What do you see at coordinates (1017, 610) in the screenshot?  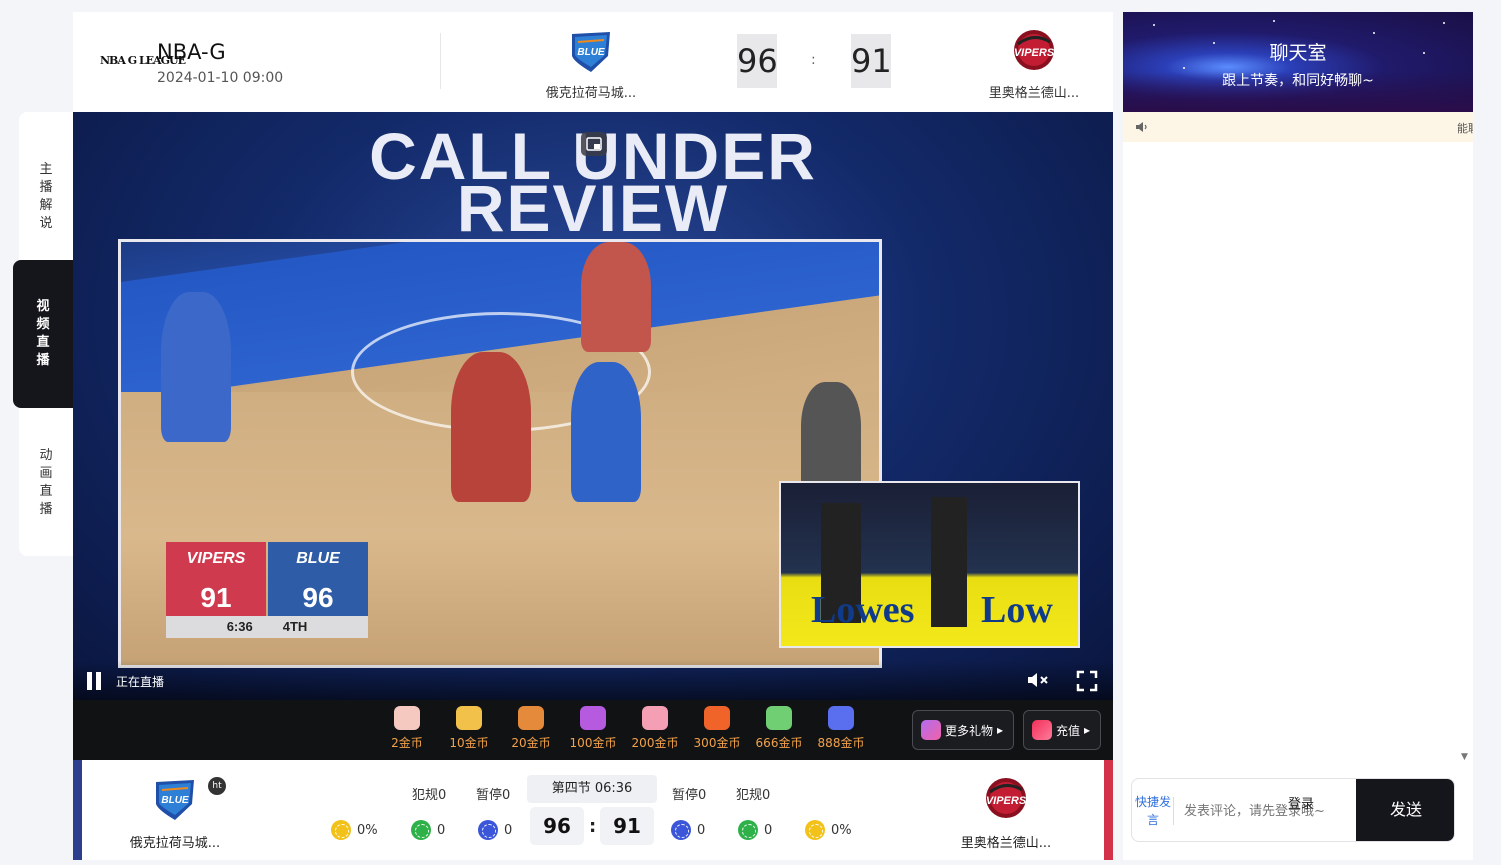 I see `sponsor-text: Low` at bounding box center [1017, 610].